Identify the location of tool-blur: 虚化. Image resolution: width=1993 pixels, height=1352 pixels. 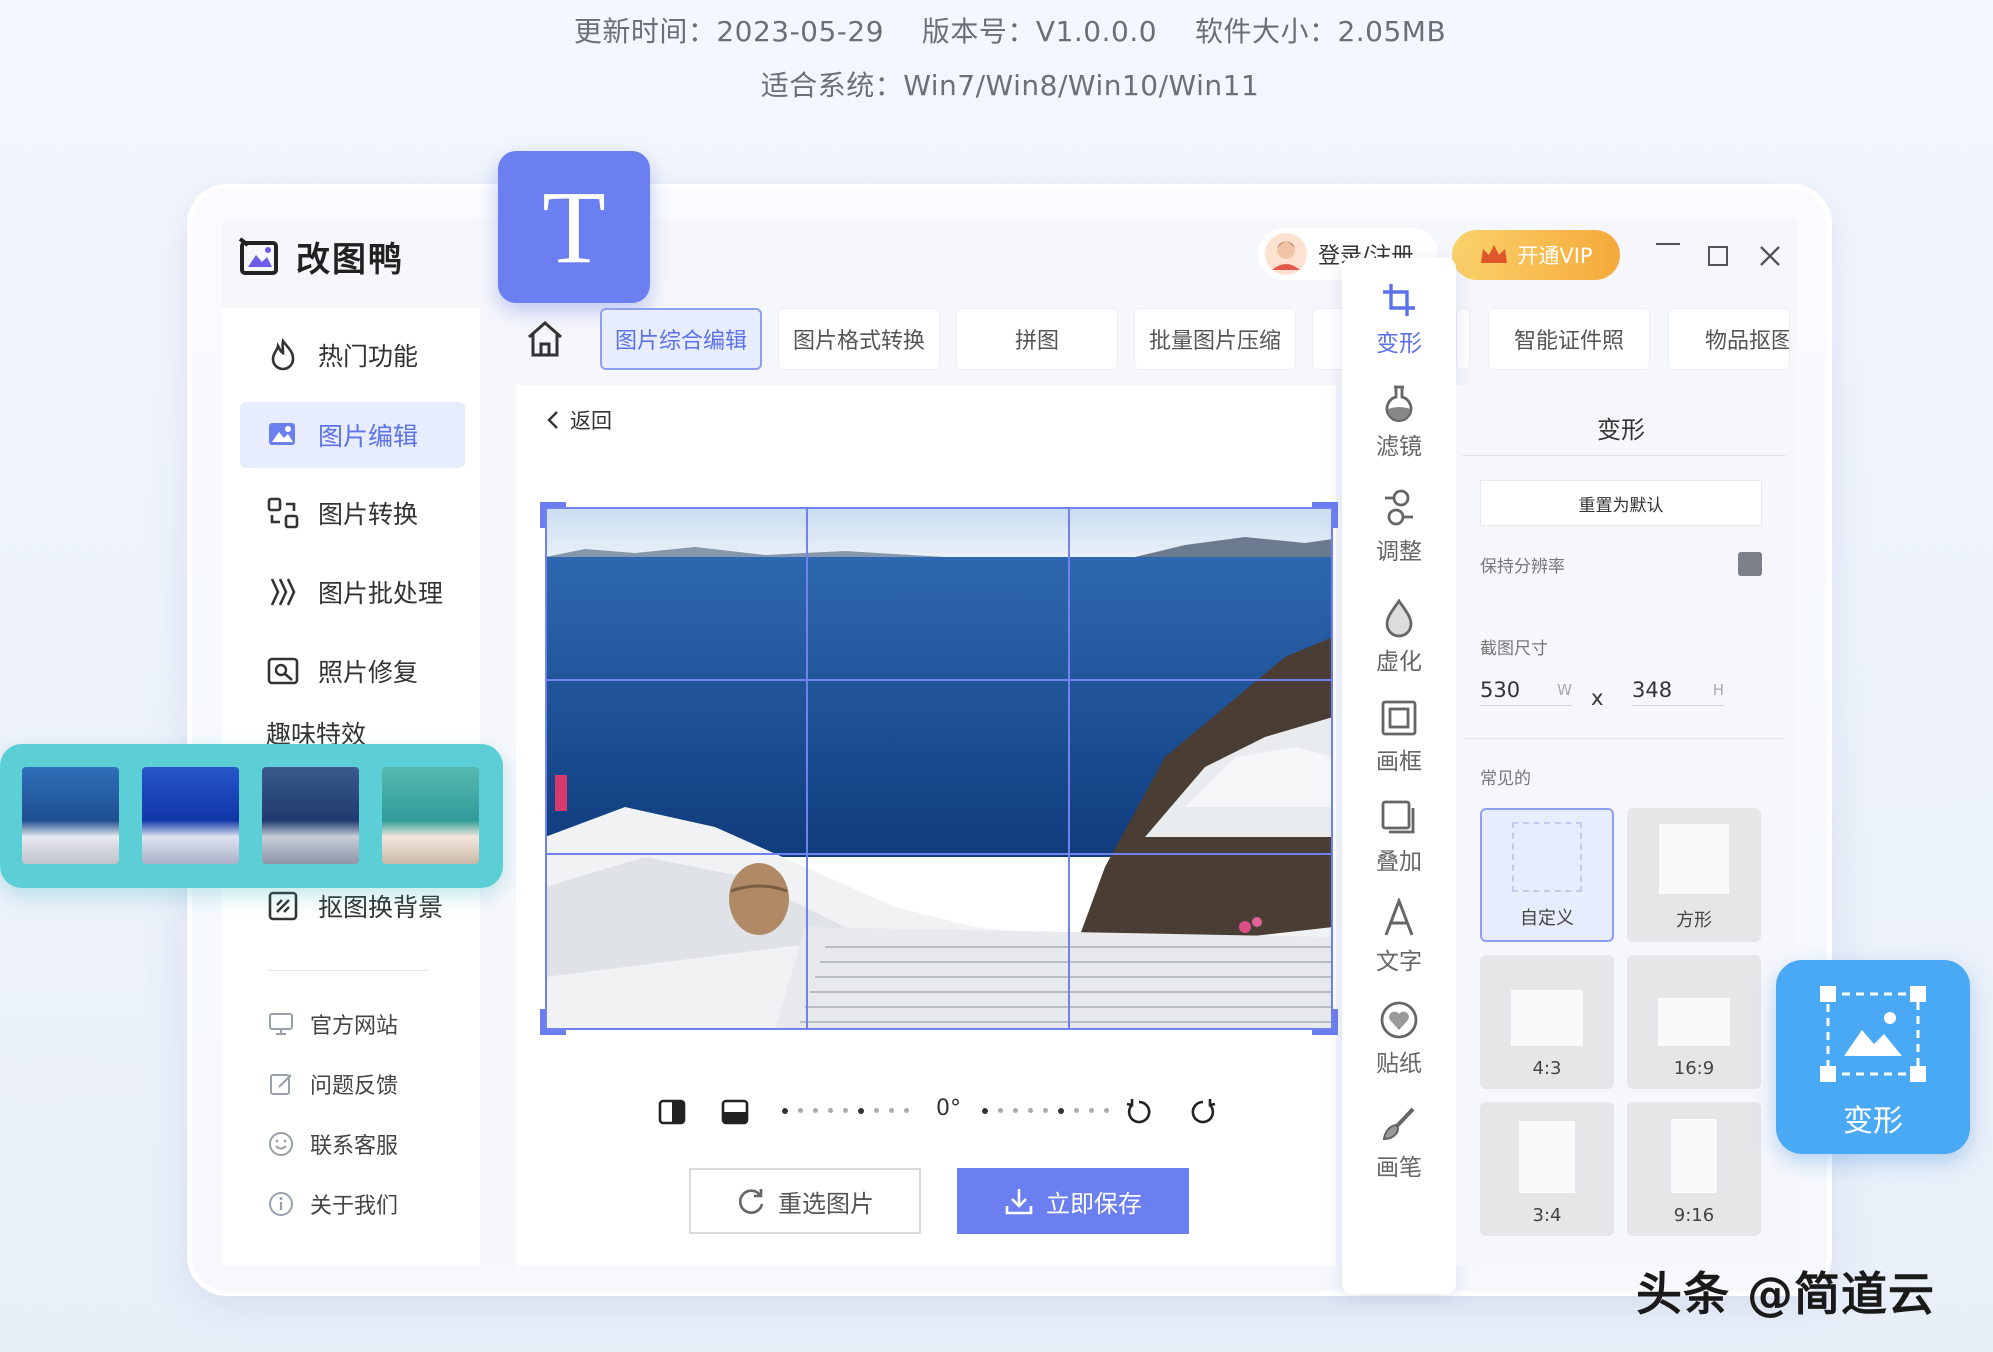
(1399, 637).